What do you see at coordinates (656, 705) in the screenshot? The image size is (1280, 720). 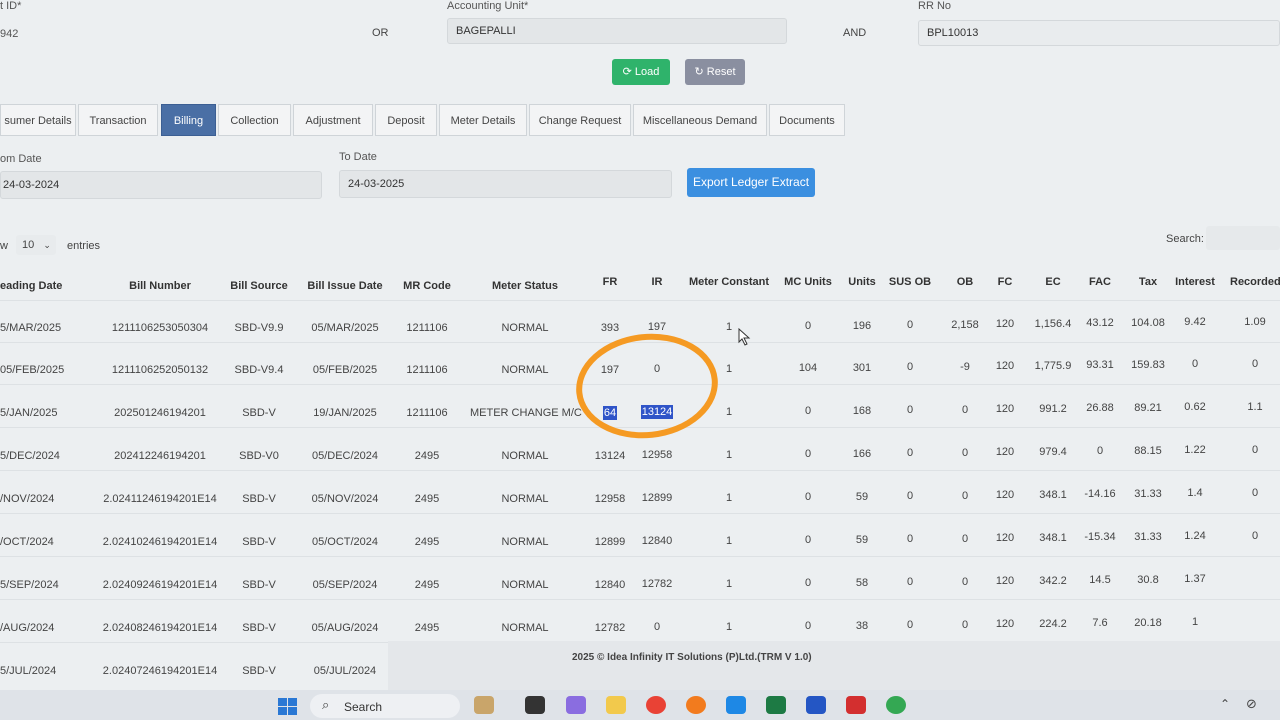 I see `chrome-icon` at bounding box center [656, 705].